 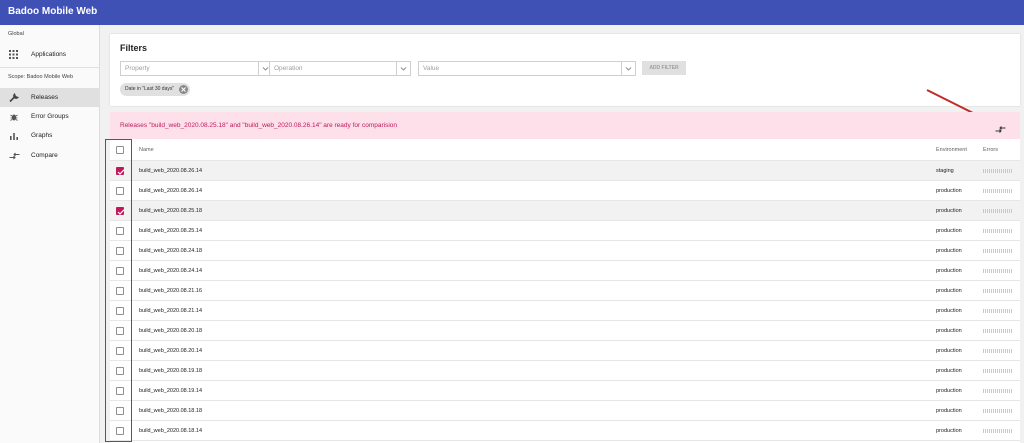 I want to click on release-name: build_web_2020.08.20.18, so click(x=171, y=331).